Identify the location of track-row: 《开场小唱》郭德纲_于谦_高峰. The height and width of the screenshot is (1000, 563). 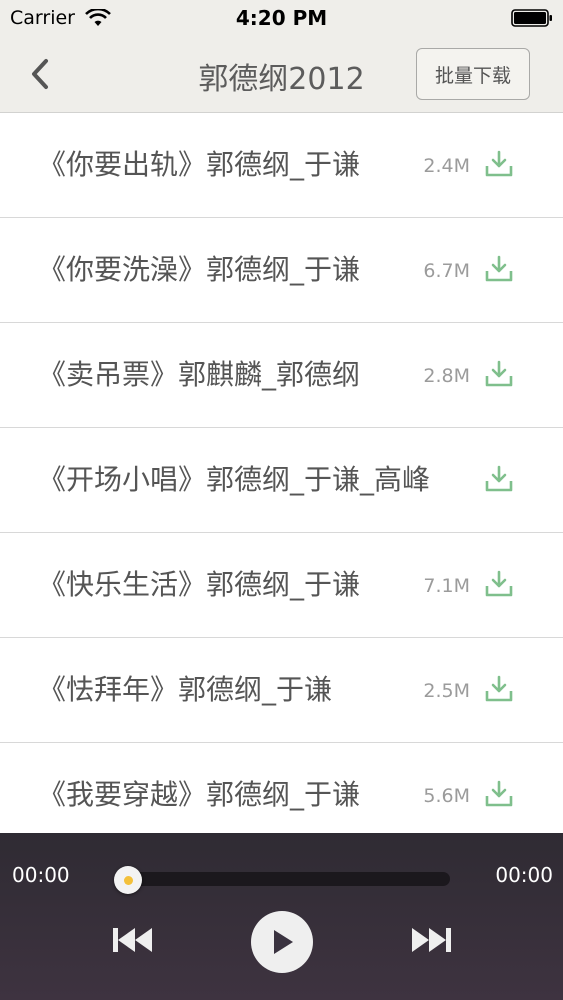
(281, 480).